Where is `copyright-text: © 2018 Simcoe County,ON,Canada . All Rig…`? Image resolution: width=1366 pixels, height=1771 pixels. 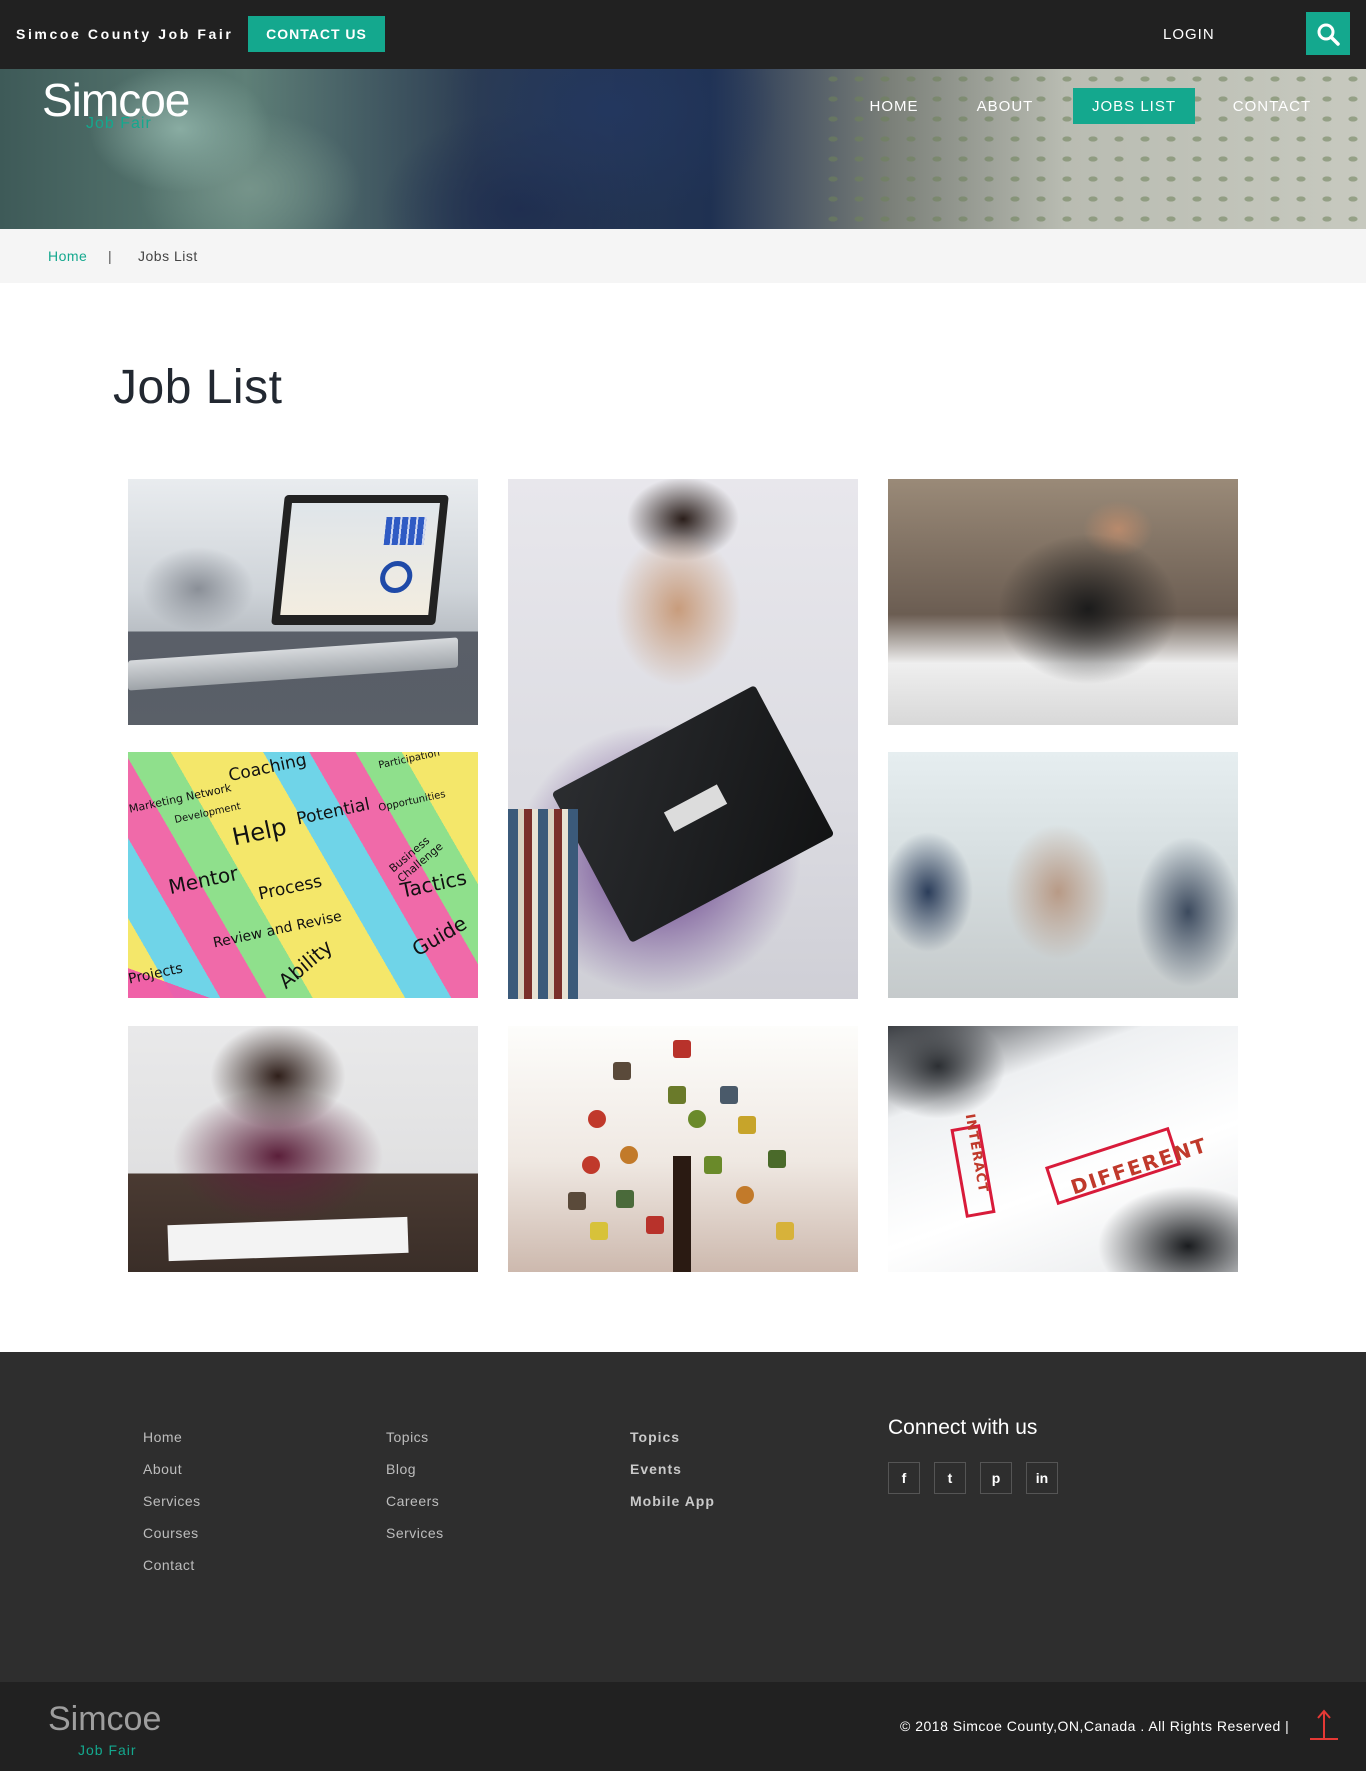 copyright-text: © 2018 Simcoe County,ON,Canada . All Rig… is located at coordinates (1095, 1726).